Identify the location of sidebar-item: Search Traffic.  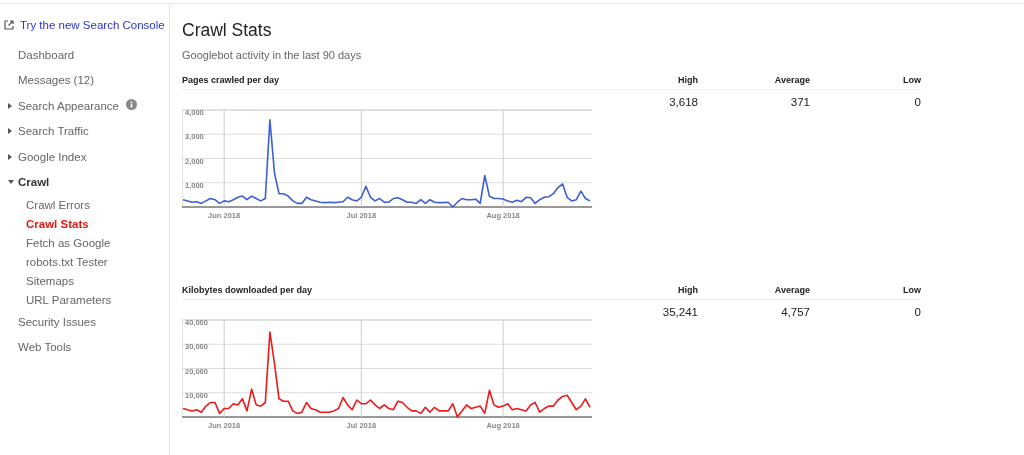
(53, 131).